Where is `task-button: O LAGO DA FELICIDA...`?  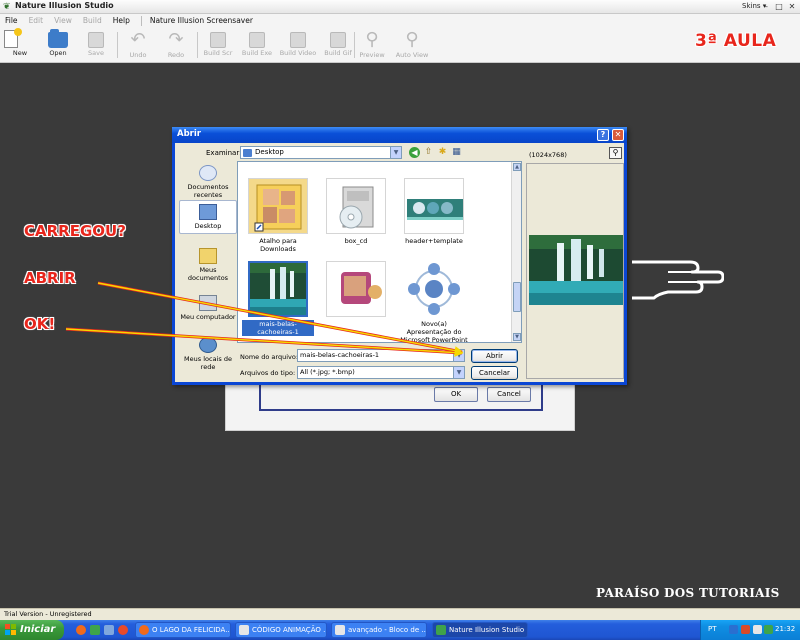
task-button: O LAGO DA FELICIDA... is located at coordinates (183, 630).